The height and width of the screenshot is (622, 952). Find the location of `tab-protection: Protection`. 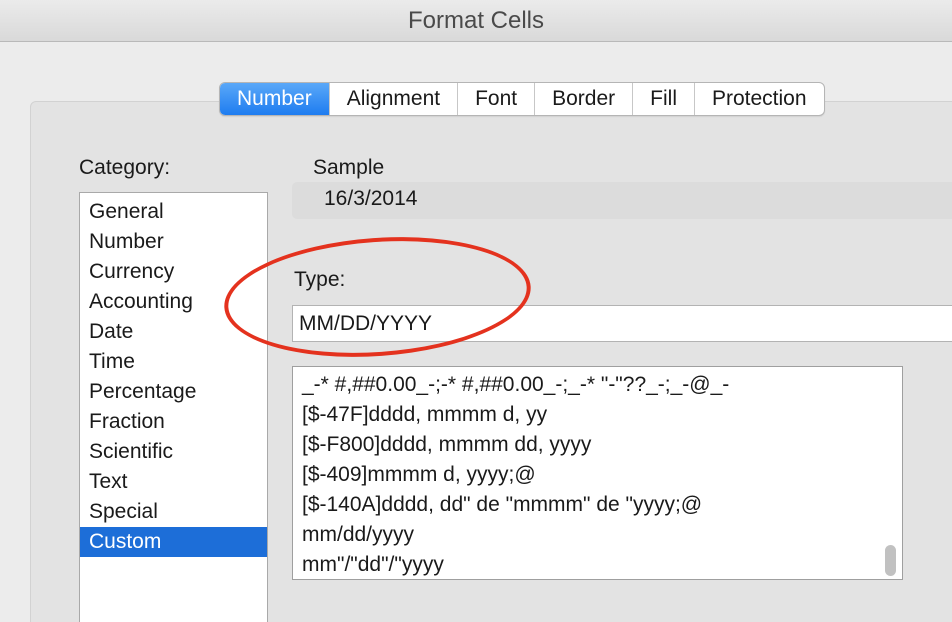

tab-protection: Protection is located at coordinates (758, 99).